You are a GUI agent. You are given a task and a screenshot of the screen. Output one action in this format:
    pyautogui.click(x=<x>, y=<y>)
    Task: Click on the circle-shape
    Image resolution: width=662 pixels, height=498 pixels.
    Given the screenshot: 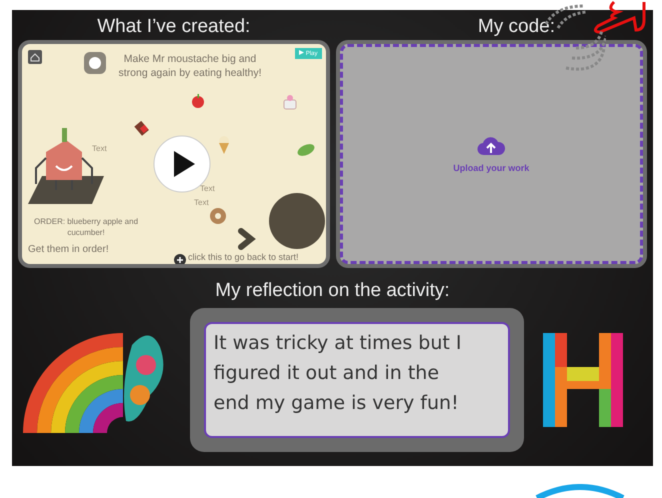 What is the action you would take?
    pyautogui.click(x=297, y=221)
    